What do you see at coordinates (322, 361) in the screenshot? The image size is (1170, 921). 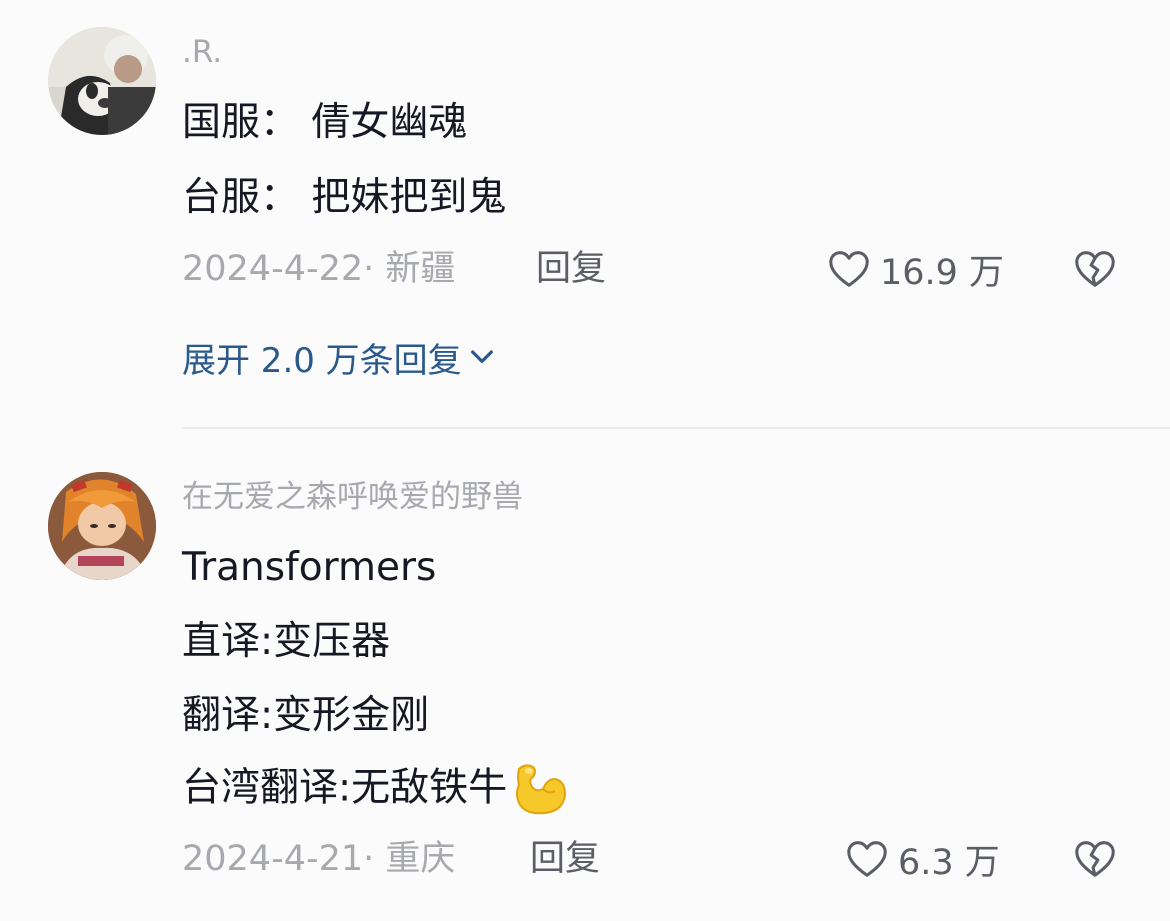 I see `expand-replies-label: 展开 2.0 万条回复` at bounding box center [322, 361].